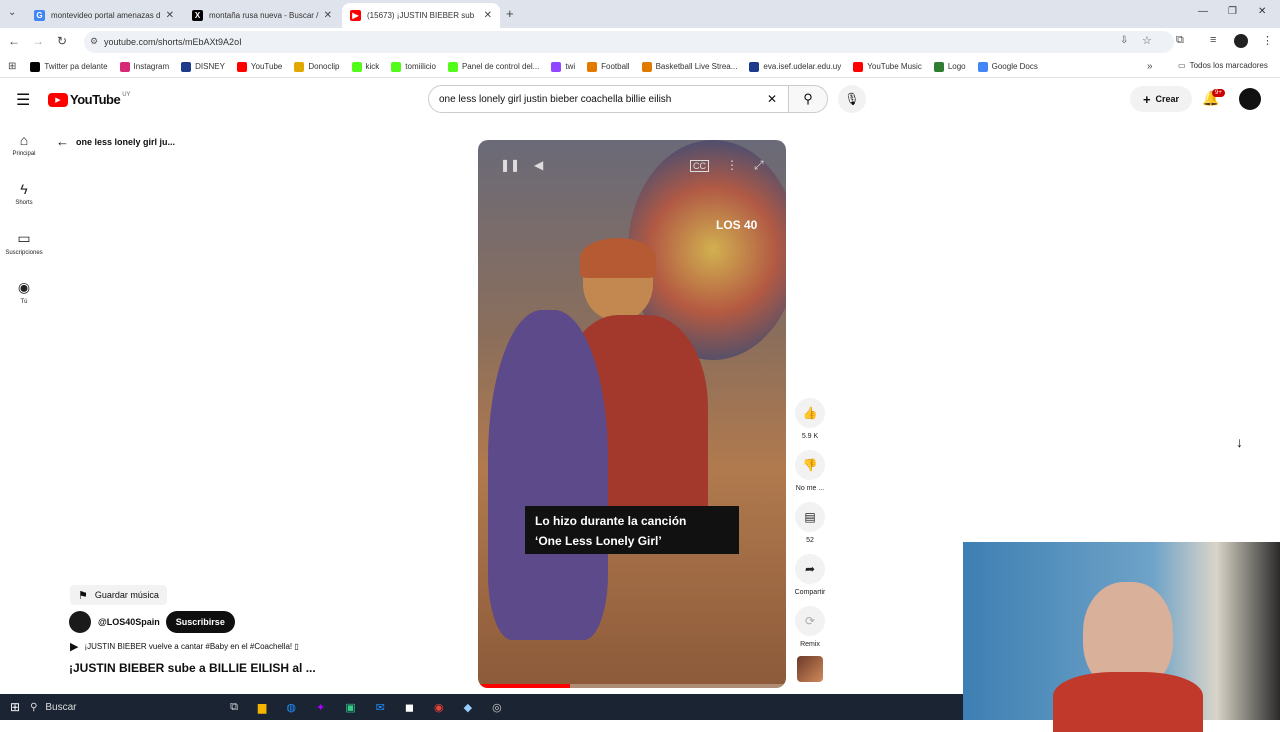  I want to click on file-explorer-icon: ▆, so click(262, 707).